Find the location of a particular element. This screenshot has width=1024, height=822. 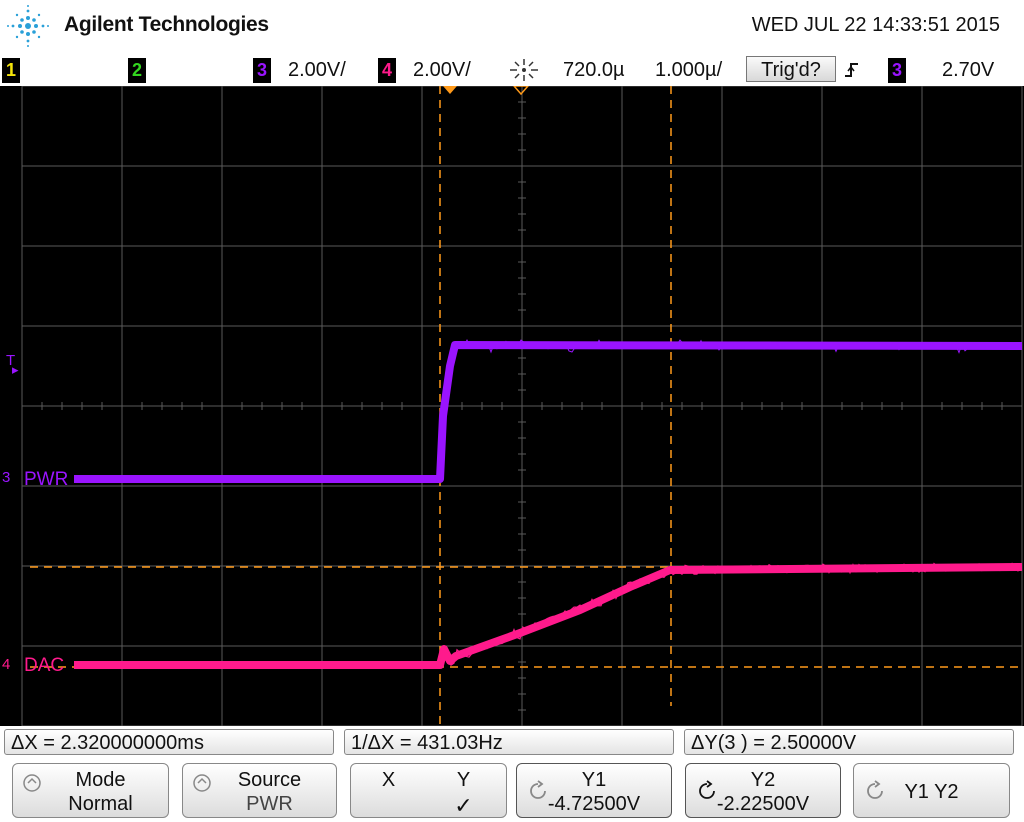

mode-softkey: Mode Normal is located at coordinates (90, 790).